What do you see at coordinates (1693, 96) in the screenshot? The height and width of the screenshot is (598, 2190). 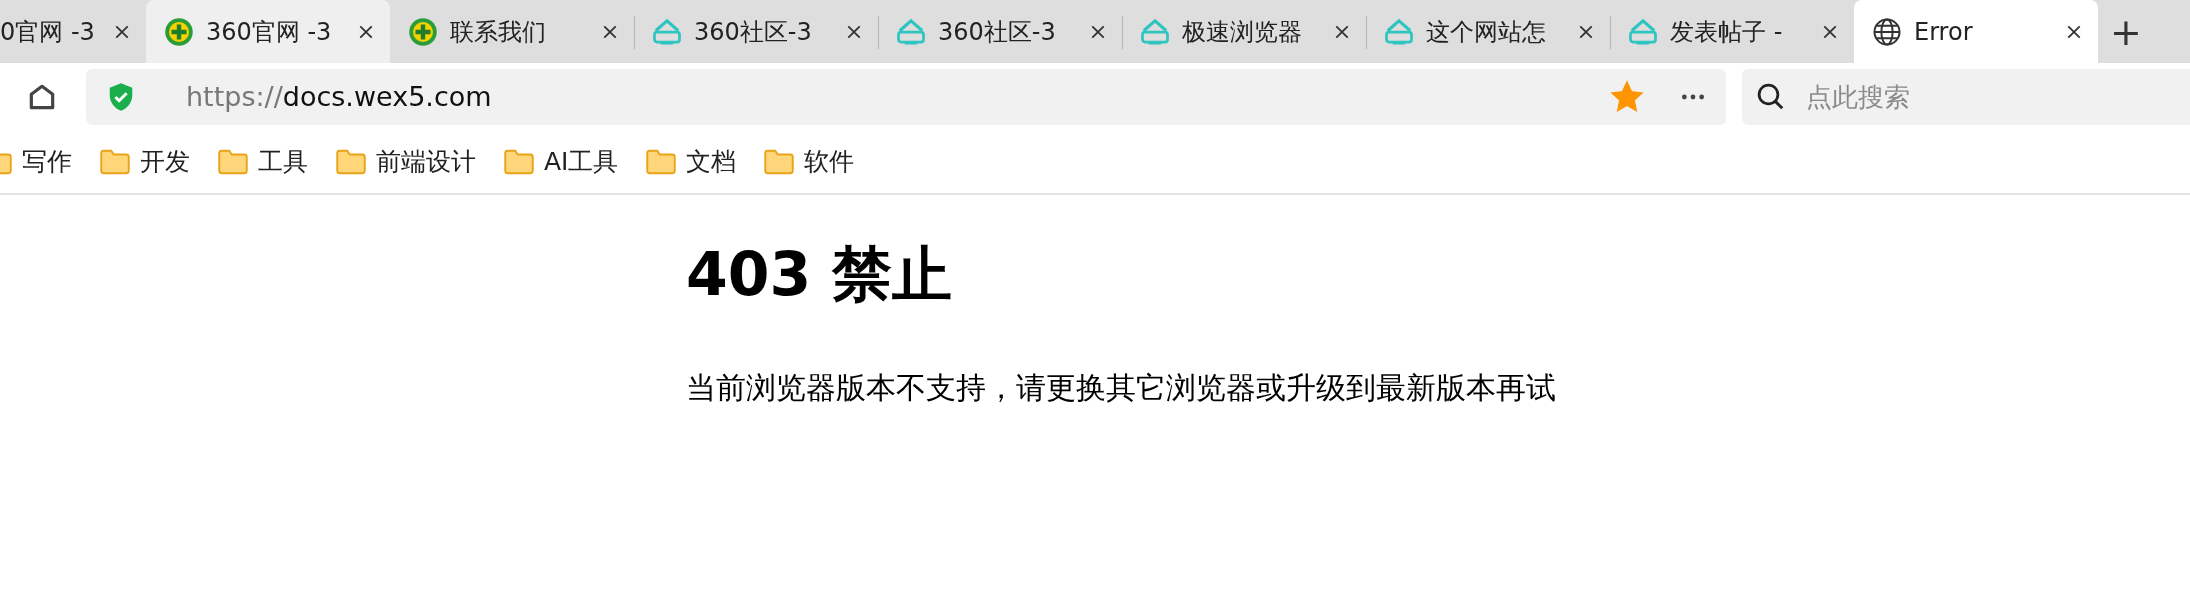 I see `more-icon` at bounding box center [1693, 96].